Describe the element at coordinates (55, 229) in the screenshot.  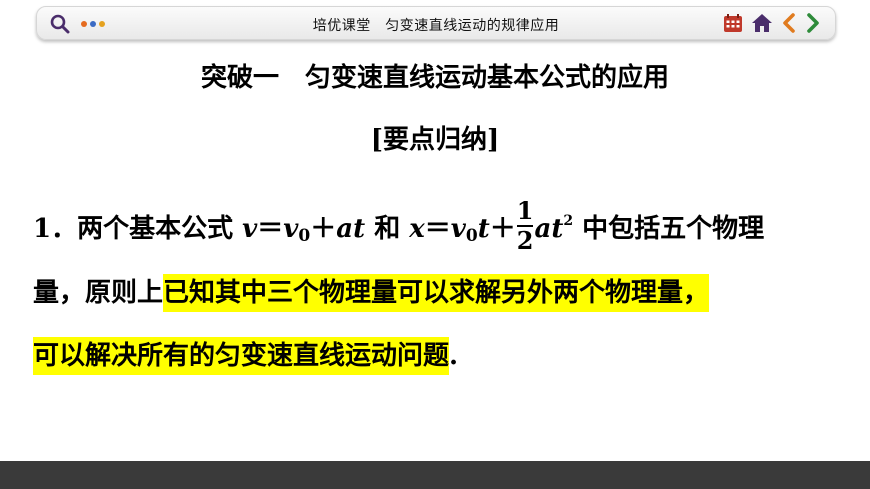
I see `item-number: 1．` at that location.